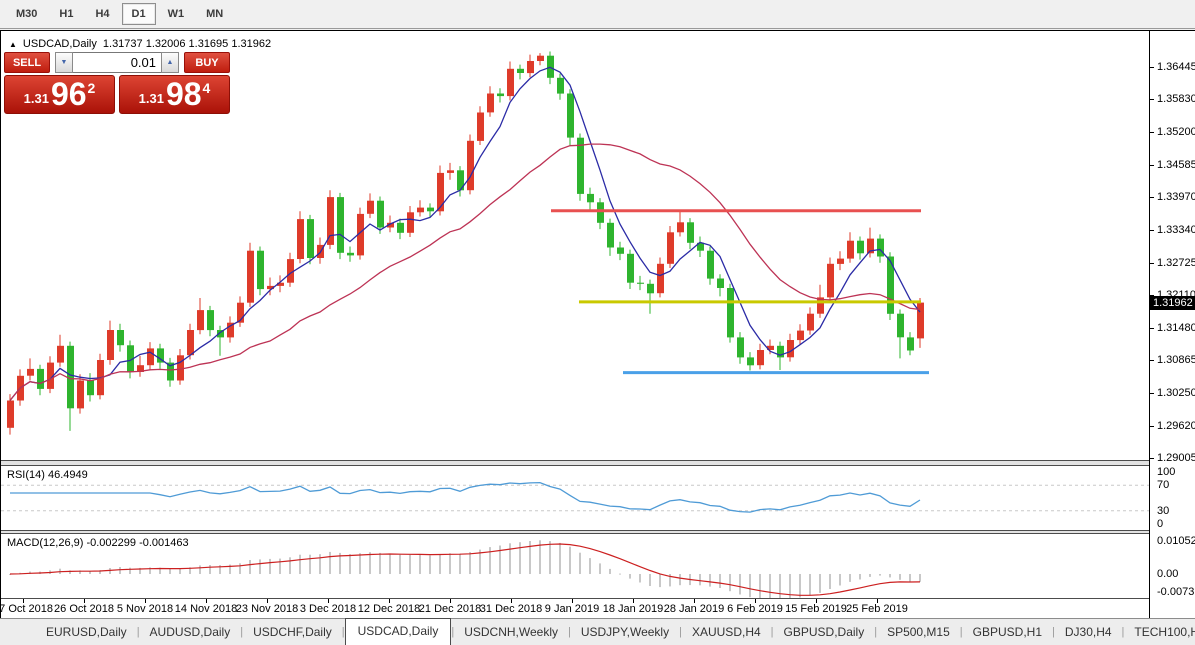 Image resolution: width=1195 pixels, height=645 pixels. What do you see at coordinates (1176, 67) in the screenshot?
I see `price-axis-label: 1.36445` at bounding box center [1176, 67].